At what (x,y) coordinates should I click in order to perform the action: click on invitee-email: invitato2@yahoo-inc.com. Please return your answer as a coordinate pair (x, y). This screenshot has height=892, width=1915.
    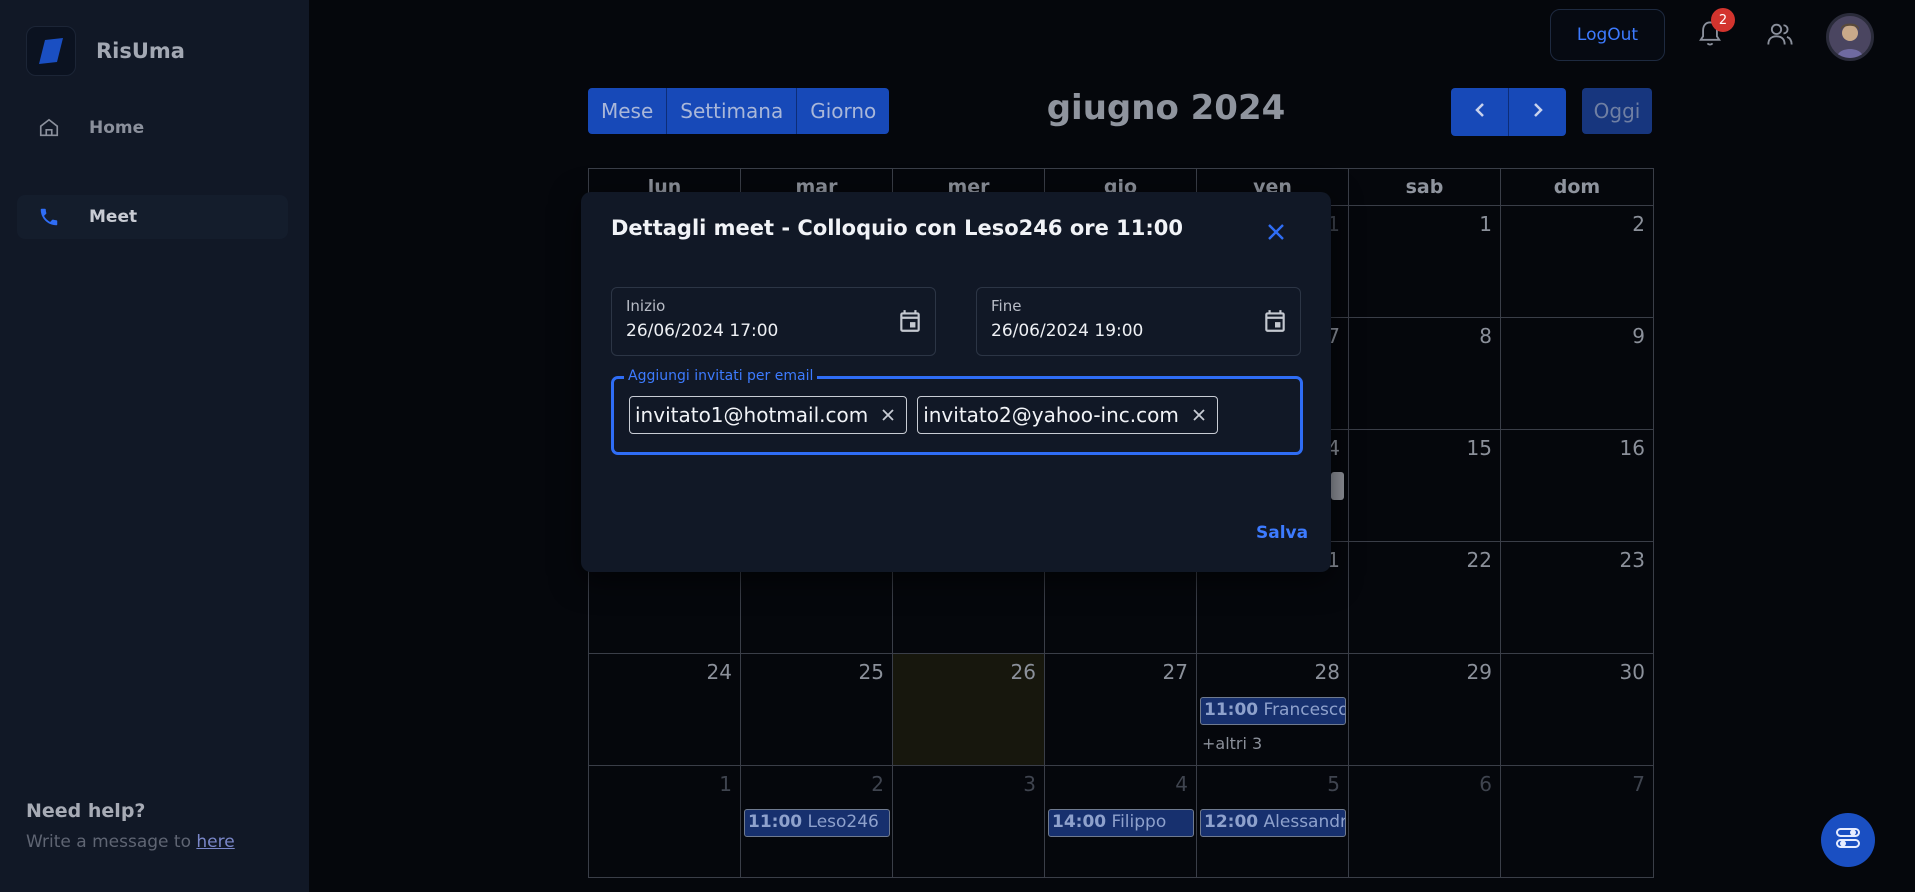
    Looking at the image, I should click on (1051, 415).